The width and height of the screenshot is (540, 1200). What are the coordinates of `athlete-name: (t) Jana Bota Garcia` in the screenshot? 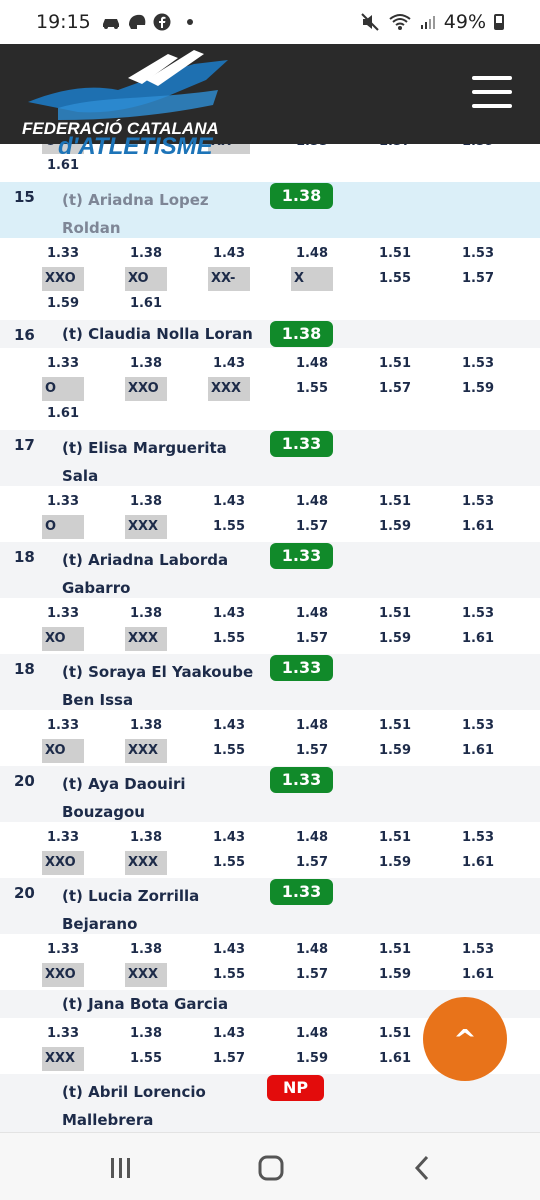 It's located at (172, 1004).